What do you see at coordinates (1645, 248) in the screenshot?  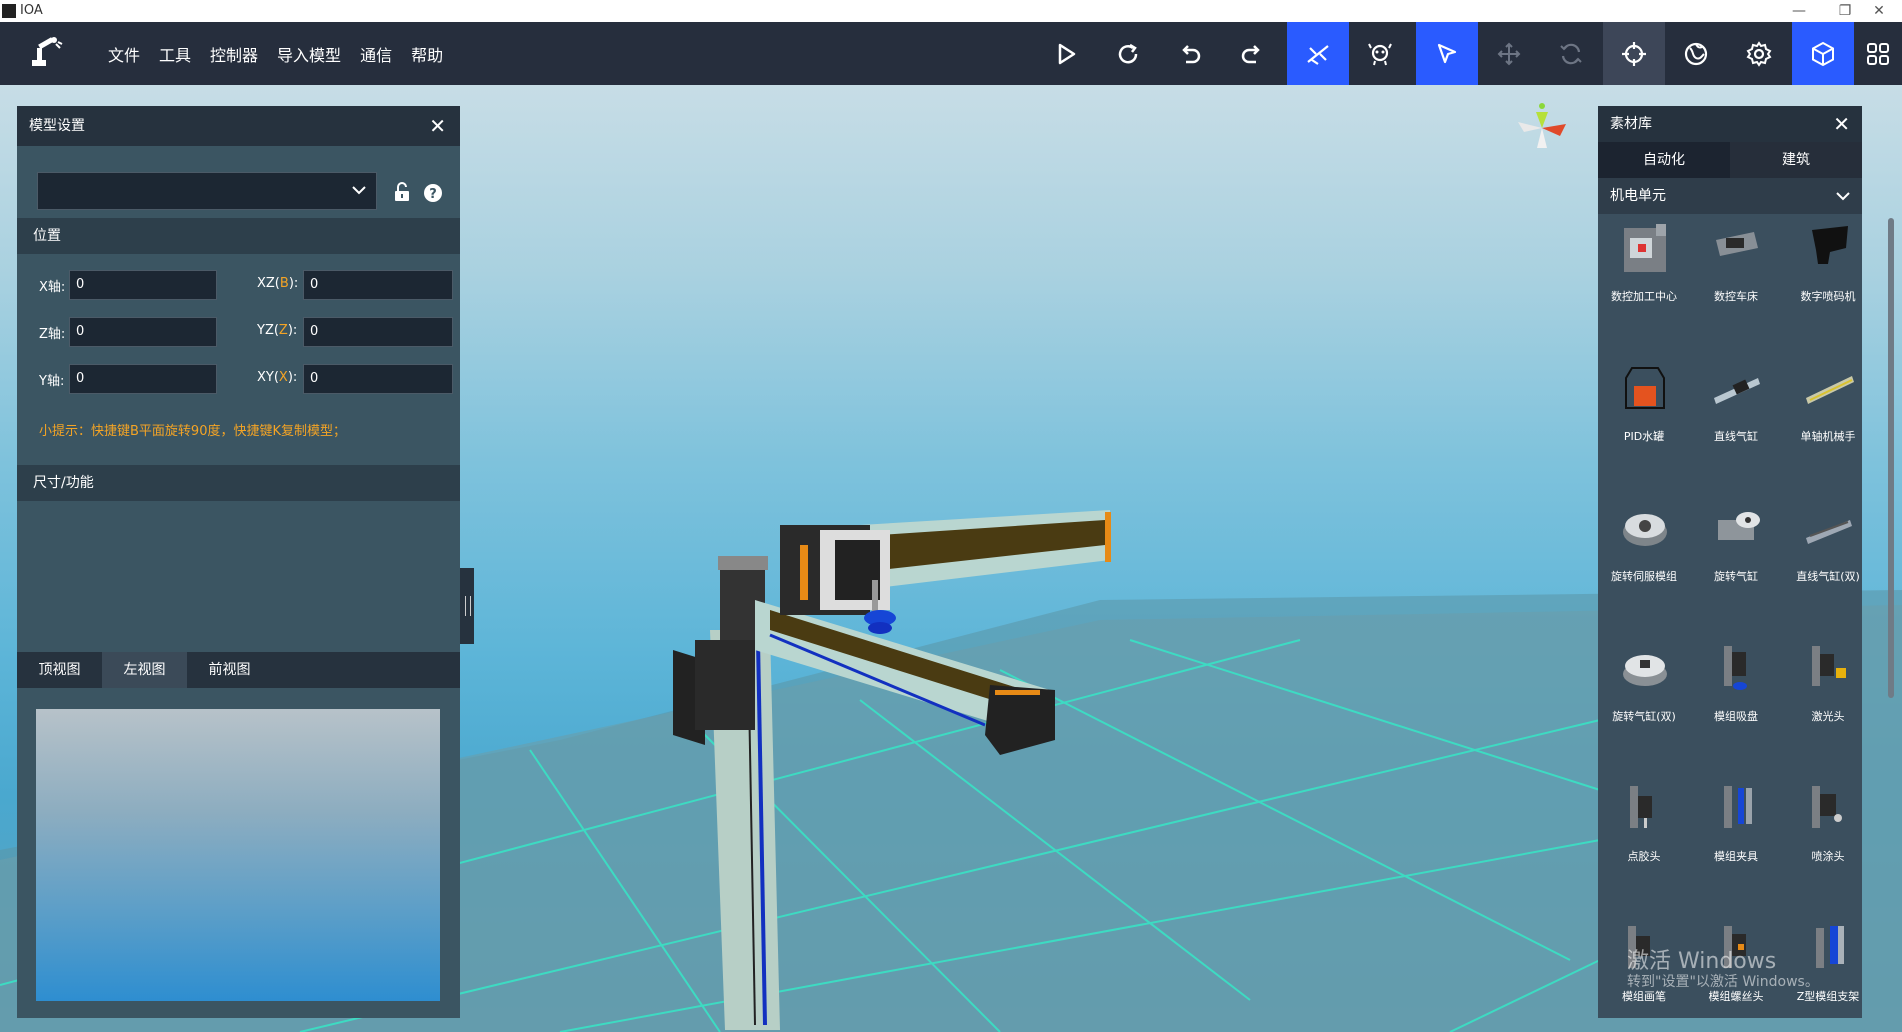 I see `cnc-center-icon` at bounding box center [1645, 248].